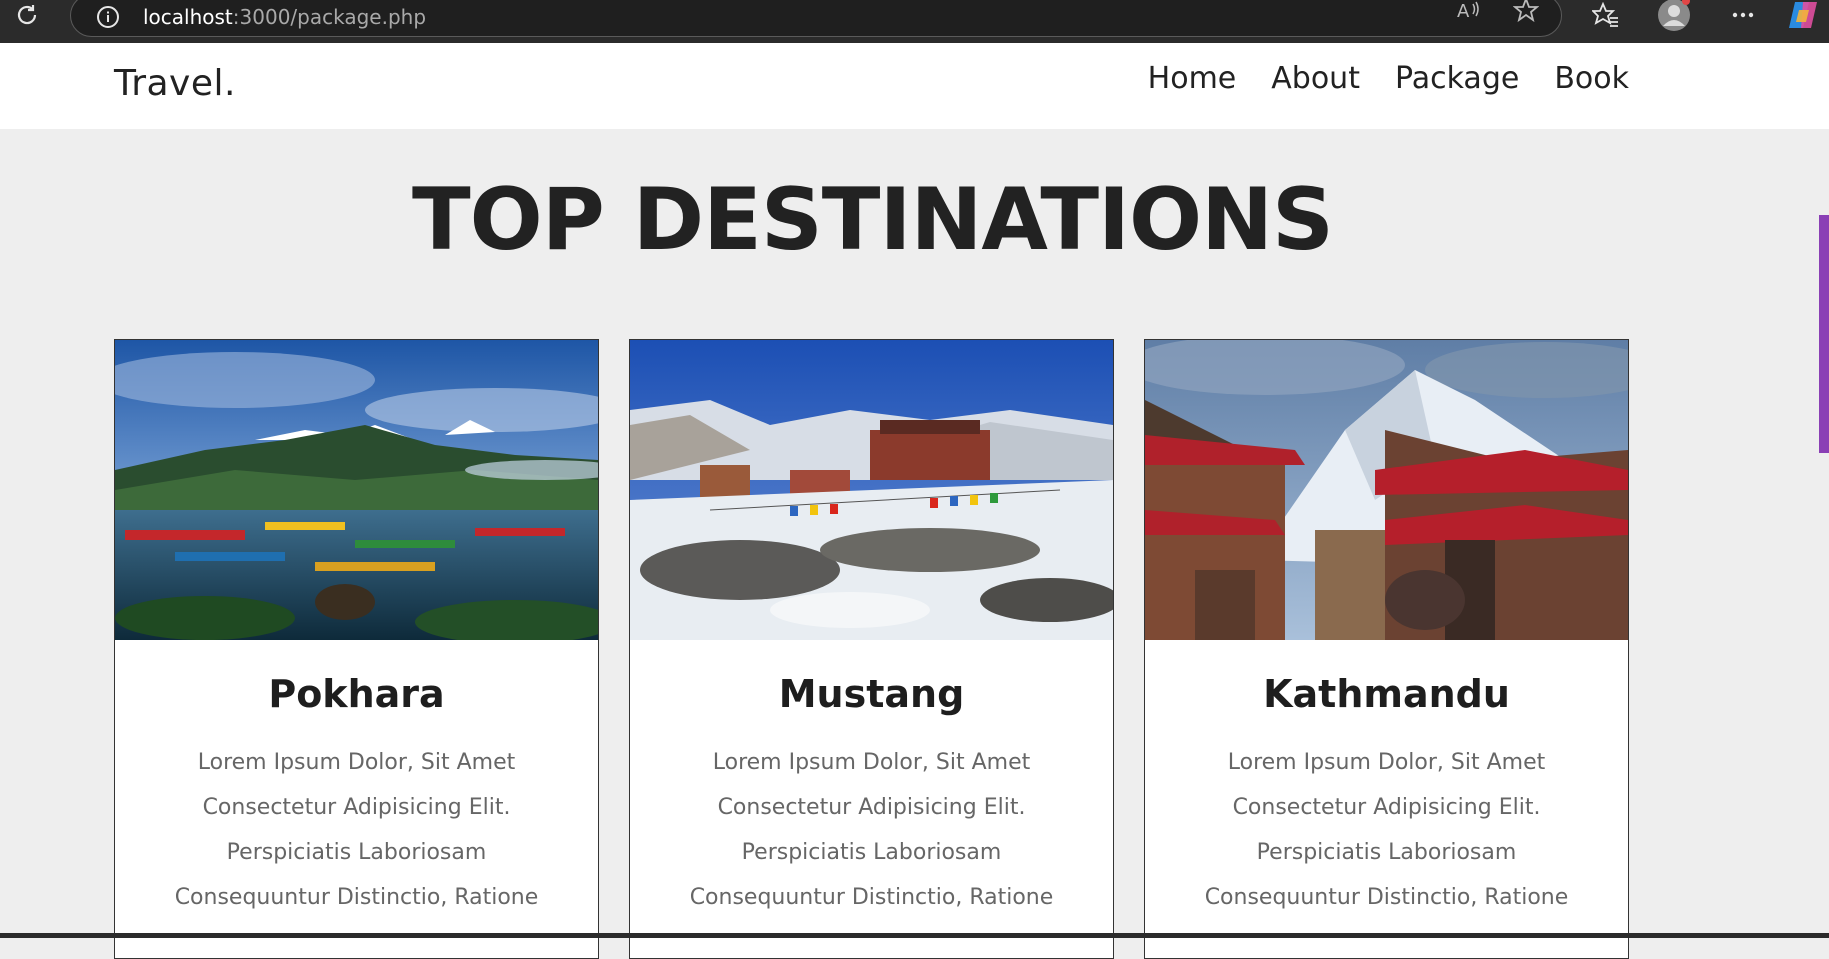  Describe the element at coordinates (188, 17) in the screenshot. I see `url-host: localhost` at that location.